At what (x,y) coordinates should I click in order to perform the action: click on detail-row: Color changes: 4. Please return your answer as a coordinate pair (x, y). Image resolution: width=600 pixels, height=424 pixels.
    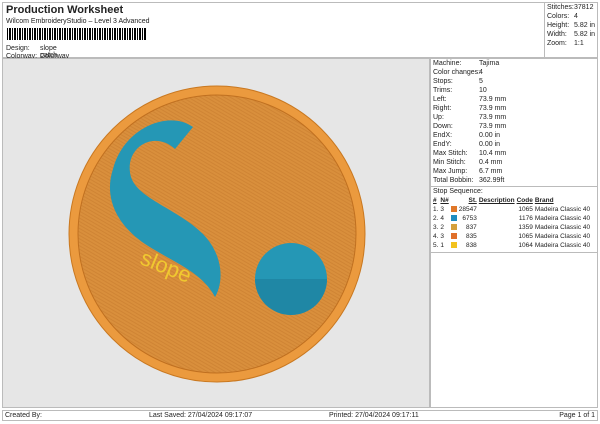
    Looking at the image, I should click on (458, 72).